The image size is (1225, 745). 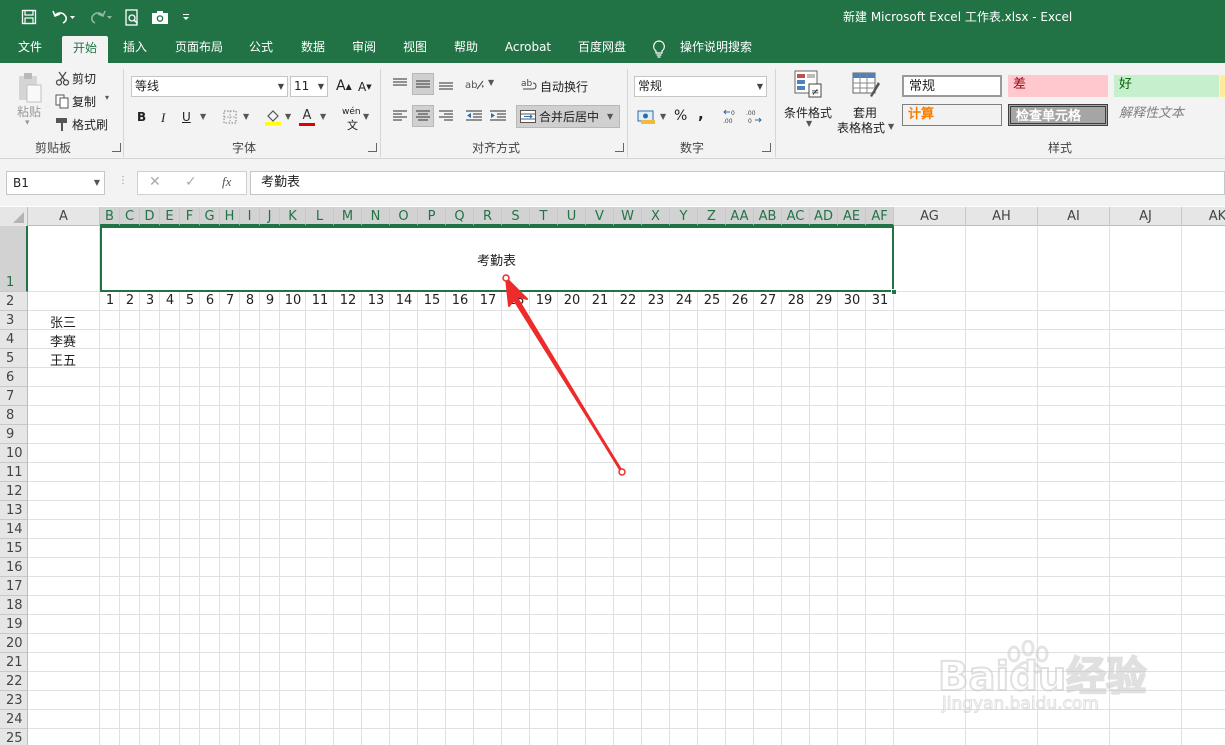 I want to click on cell-style-3: 计算, so click(x=952, y=115).